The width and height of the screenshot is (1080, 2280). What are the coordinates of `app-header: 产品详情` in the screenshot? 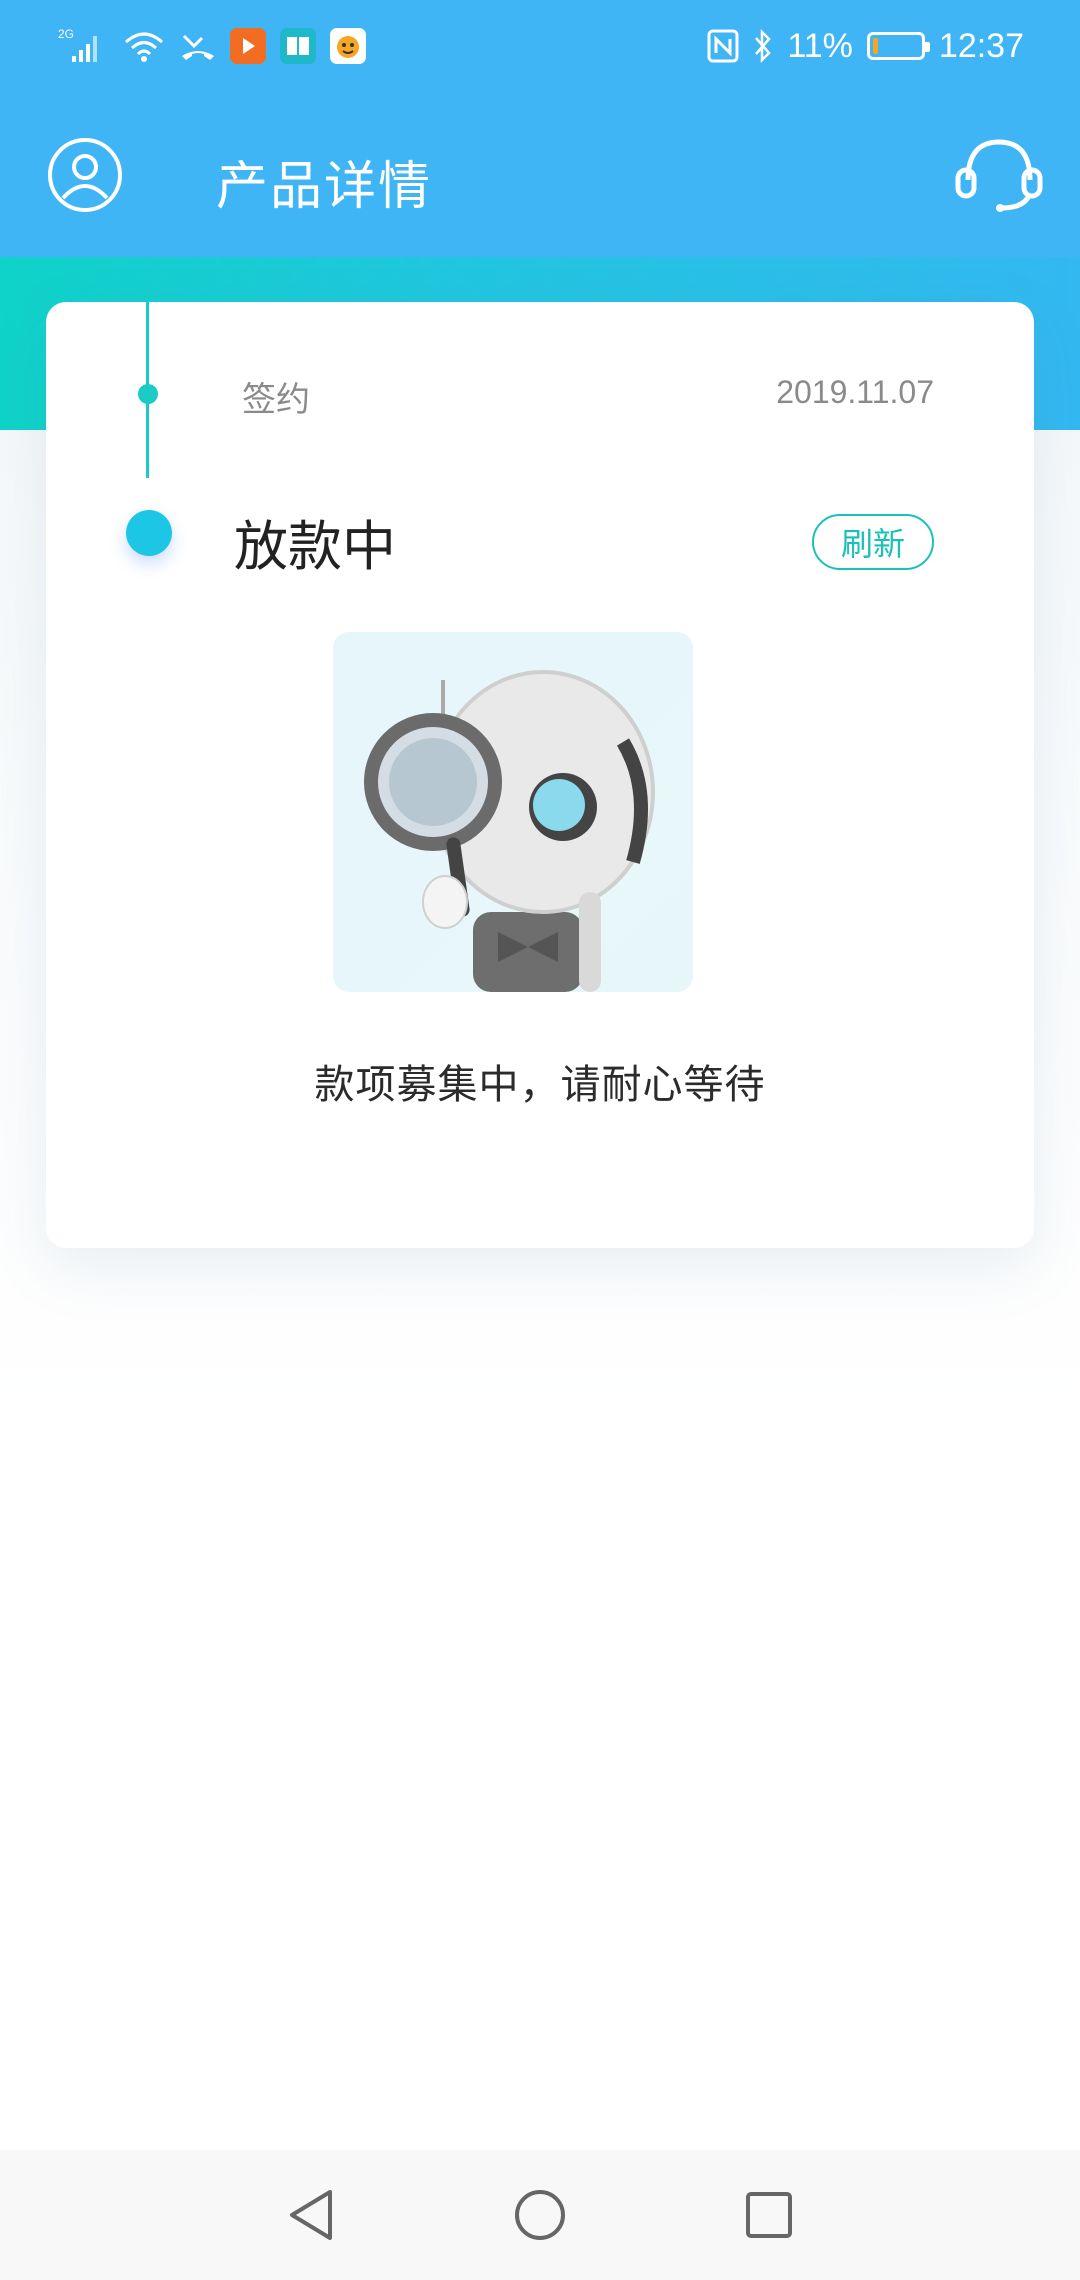 It's located at (540, 174).